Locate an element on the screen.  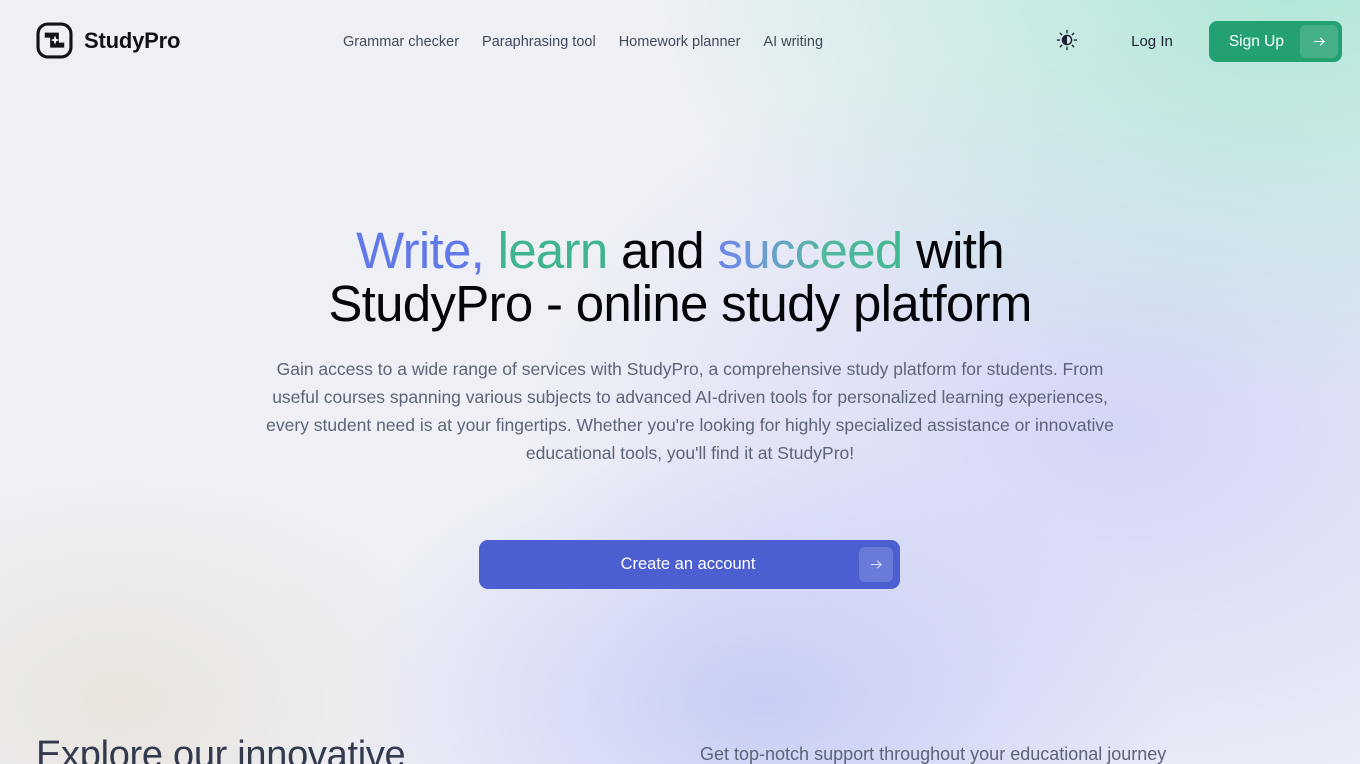
theme-toggle-button is located at coordinates (1067, 42).